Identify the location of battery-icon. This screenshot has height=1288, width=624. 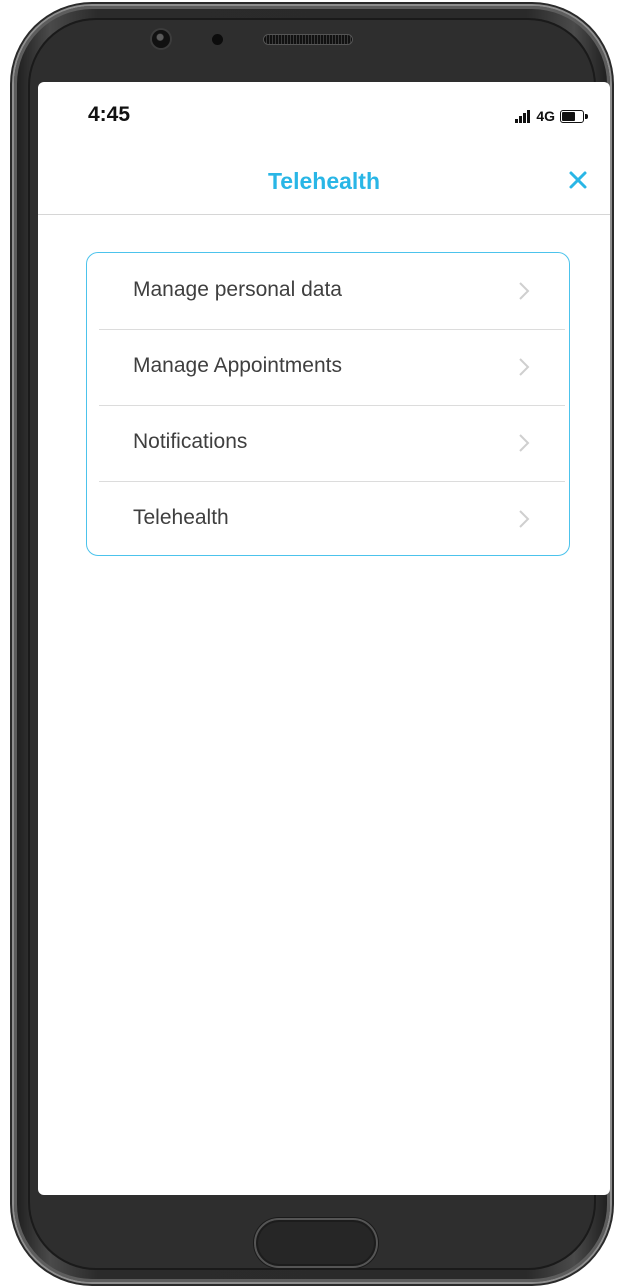
(574, 116).